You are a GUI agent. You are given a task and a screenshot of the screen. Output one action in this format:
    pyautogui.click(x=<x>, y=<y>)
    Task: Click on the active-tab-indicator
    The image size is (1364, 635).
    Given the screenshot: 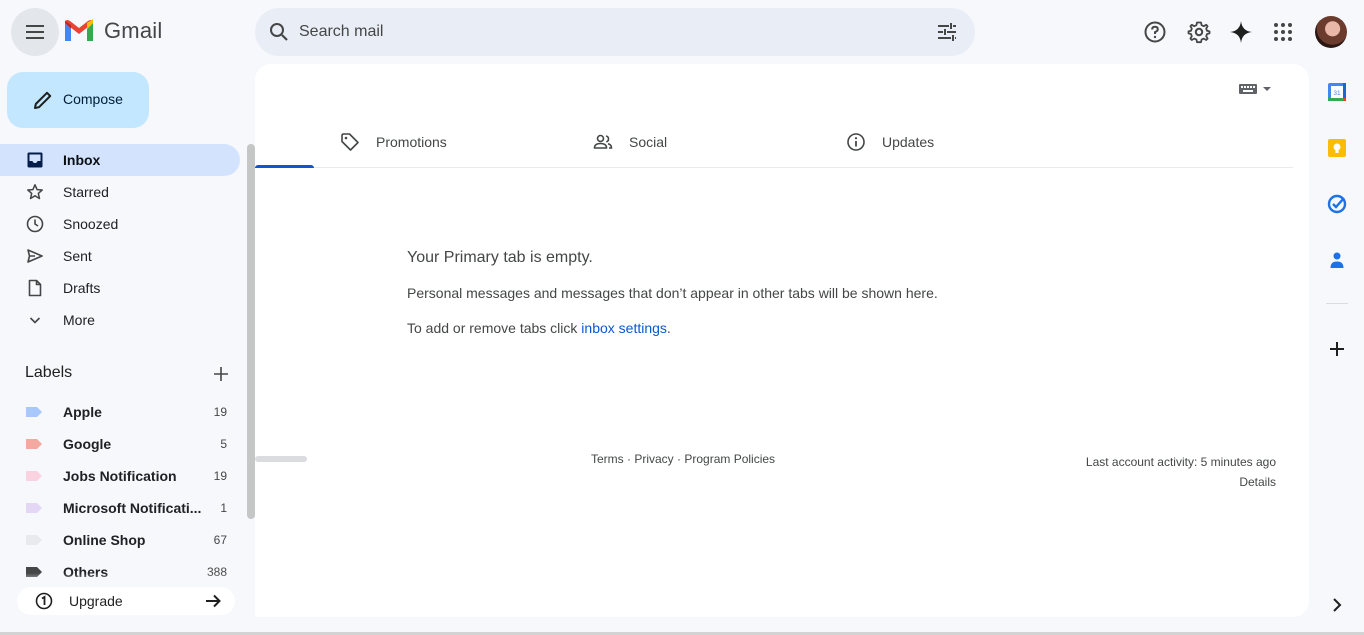 What is the action you would take?
    pyautogui.click(x=284, y=166)
    